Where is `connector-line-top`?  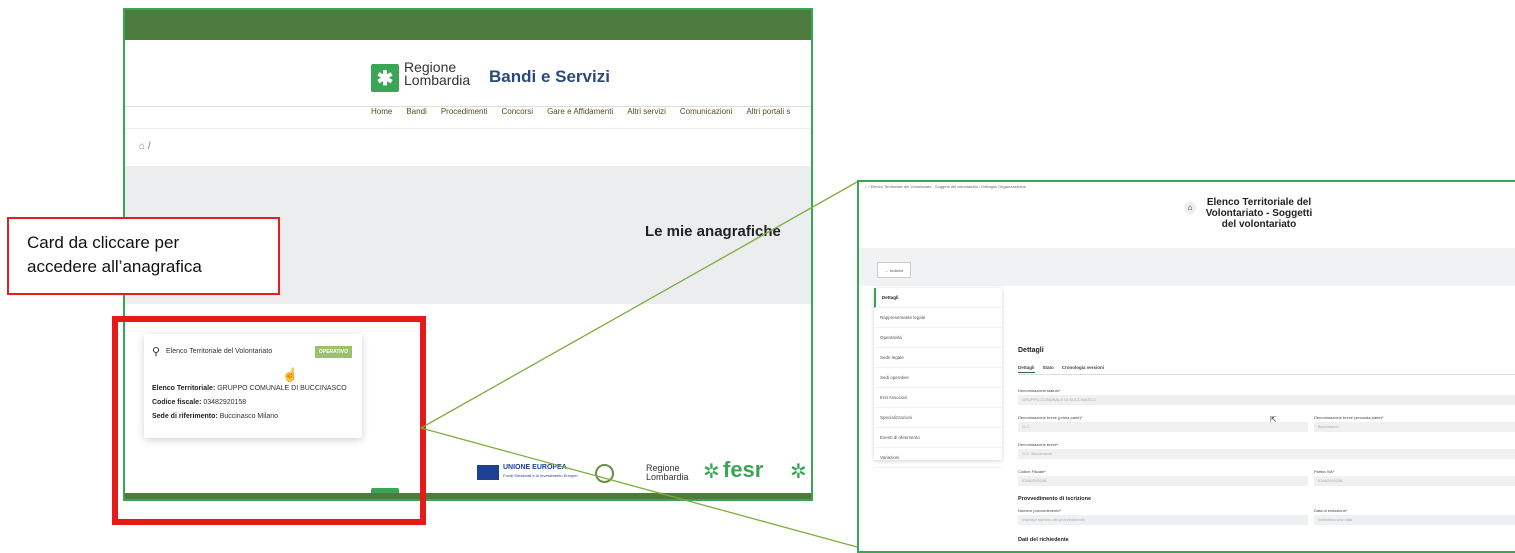
connector-line-top is located at coordinates (639, 305).